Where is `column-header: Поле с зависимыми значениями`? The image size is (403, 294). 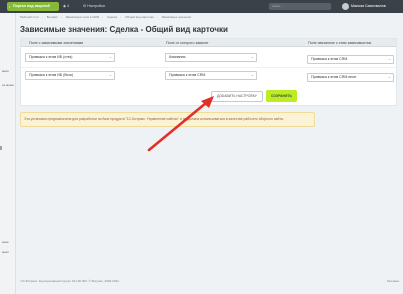
column-header: Поле с зависимыми значениями is located at coordinates (56, 43).